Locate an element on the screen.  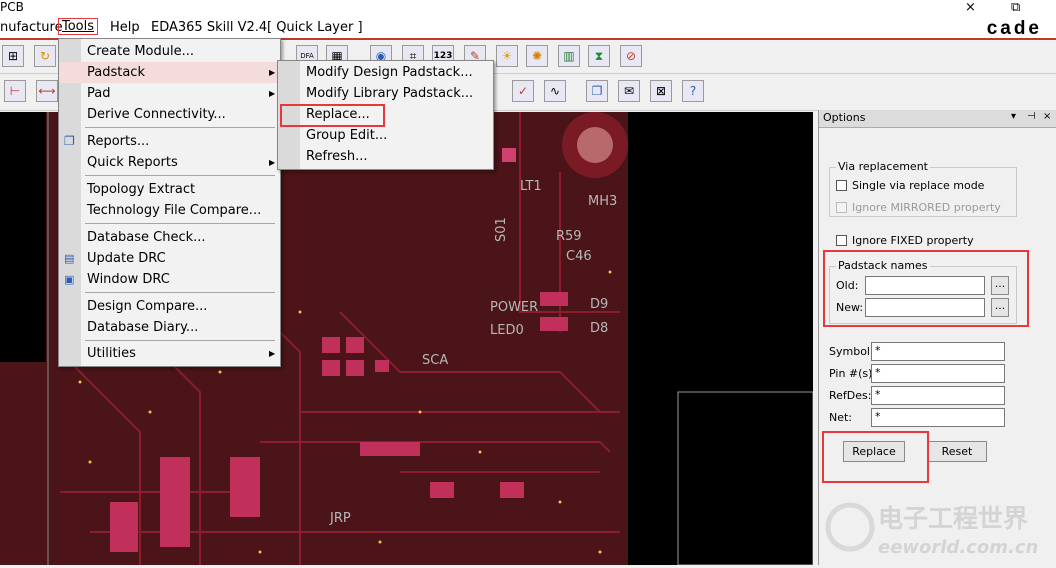
replace-menu-highlight-box is located at coordinates (332, 115).